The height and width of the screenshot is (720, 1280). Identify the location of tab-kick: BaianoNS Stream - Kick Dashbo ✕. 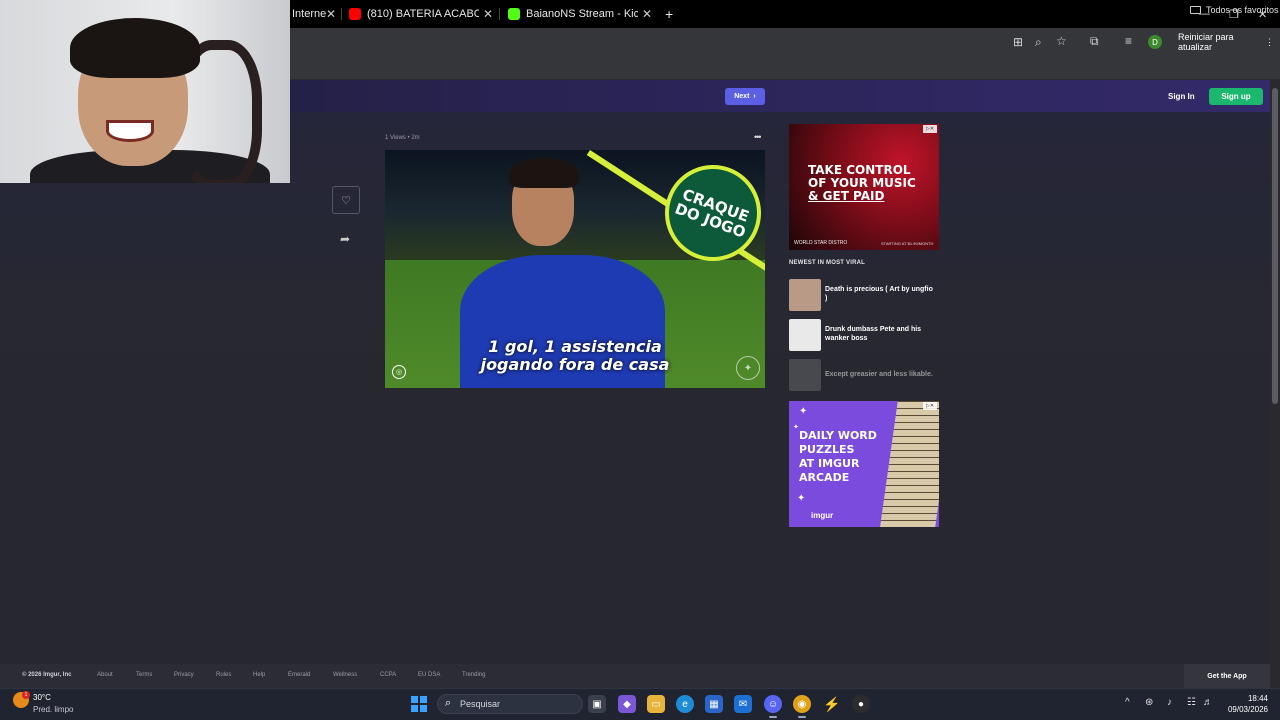
(580, 14).